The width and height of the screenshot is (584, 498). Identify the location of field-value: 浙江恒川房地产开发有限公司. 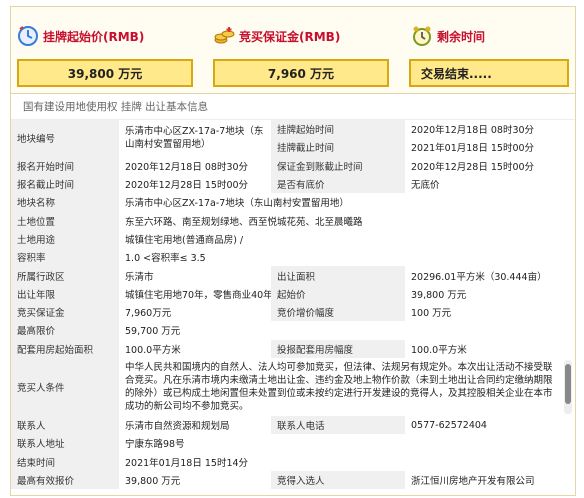
(490, 480).